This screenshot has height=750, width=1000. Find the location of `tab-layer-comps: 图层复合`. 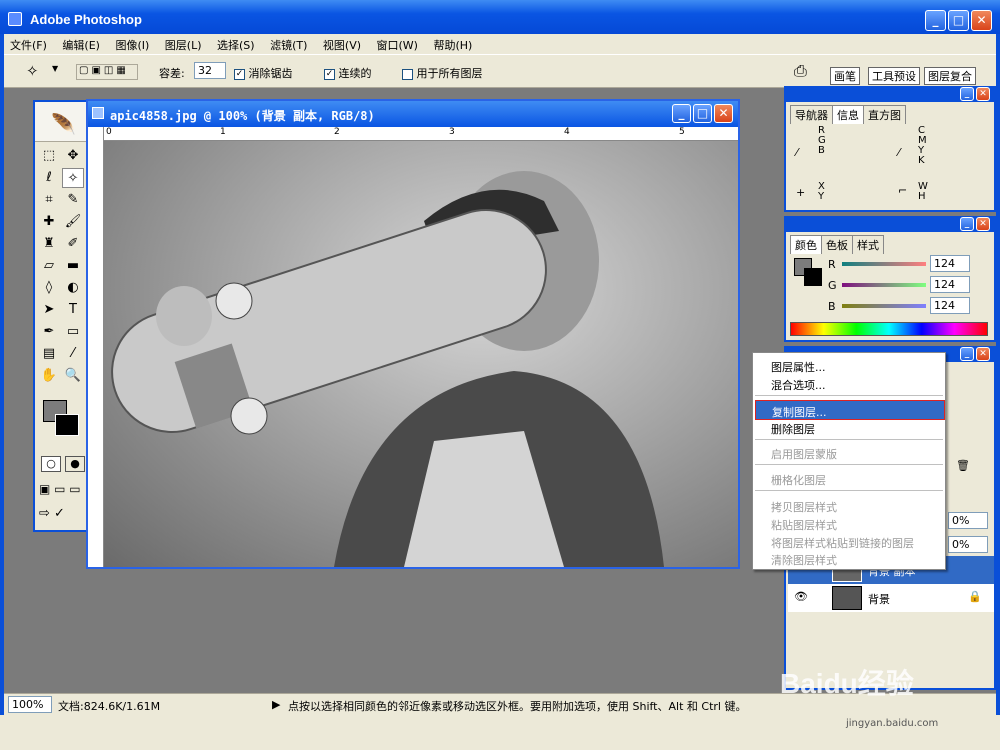

tab-layer-comps: 图层复合 is located at coordinates (950, 76).